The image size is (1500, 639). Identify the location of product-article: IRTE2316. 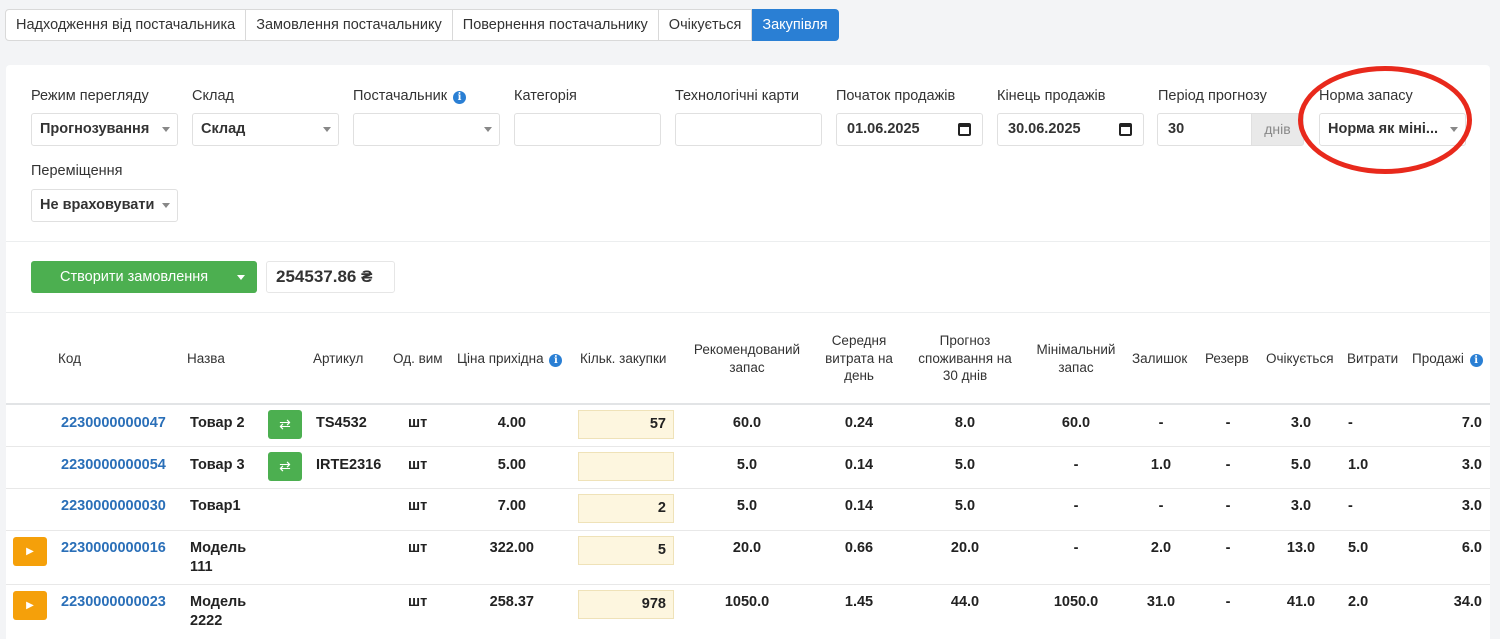
(349, 465).